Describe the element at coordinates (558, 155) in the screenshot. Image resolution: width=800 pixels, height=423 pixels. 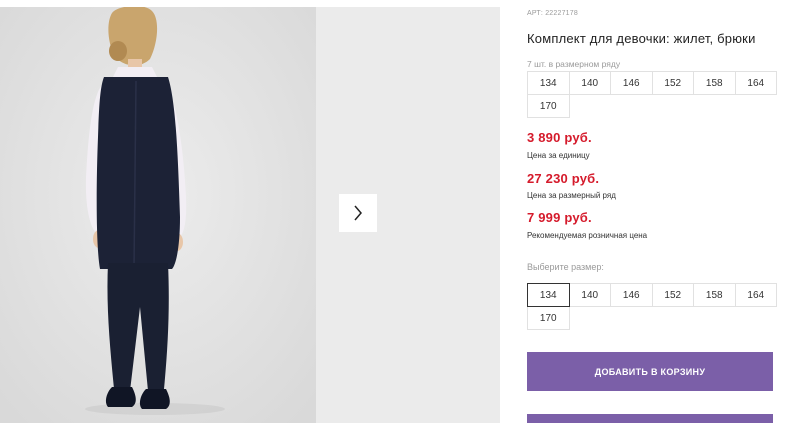
I see `unit-price-note: Цена за единицу` at that location.